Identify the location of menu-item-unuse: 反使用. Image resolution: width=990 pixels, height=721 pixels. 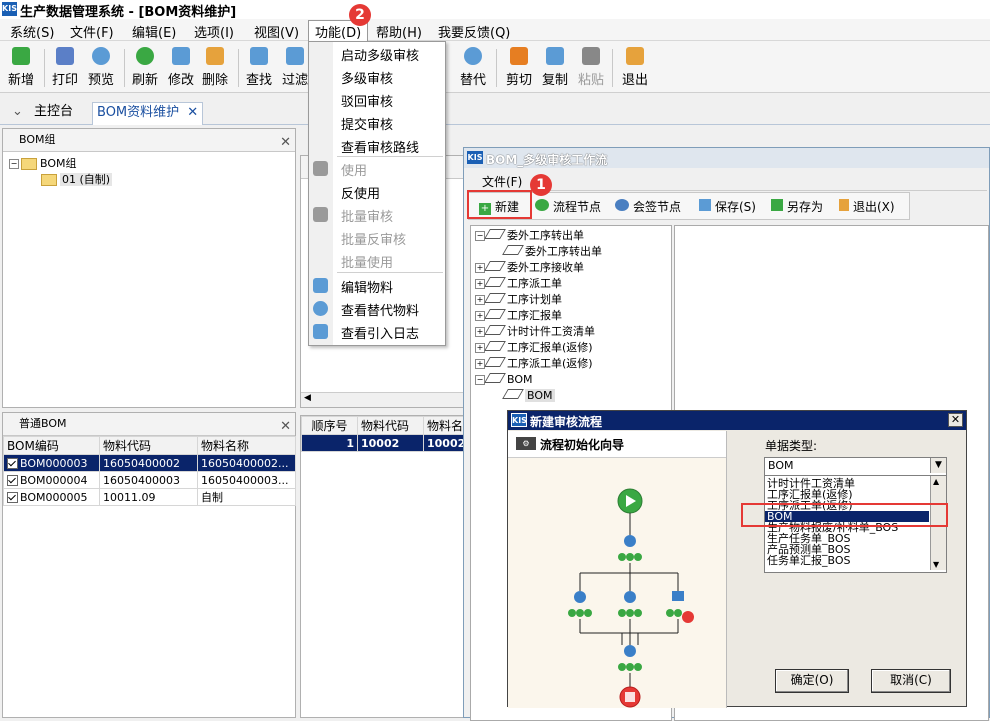
(360, 192).